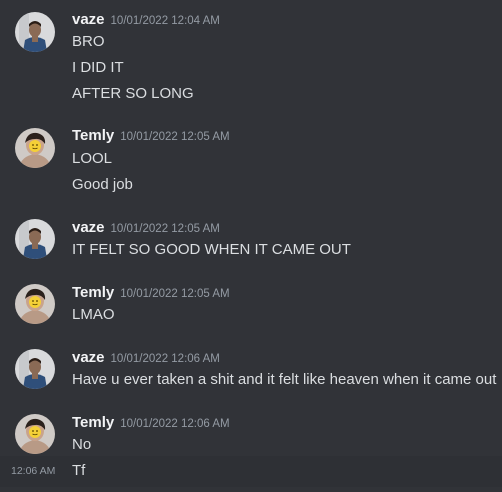 This screenshot has height=492, width=502. What do you see at coordinates (88, 41) in the screenshot?
I see `message-text: BRO` at bounding box center [88, 41].